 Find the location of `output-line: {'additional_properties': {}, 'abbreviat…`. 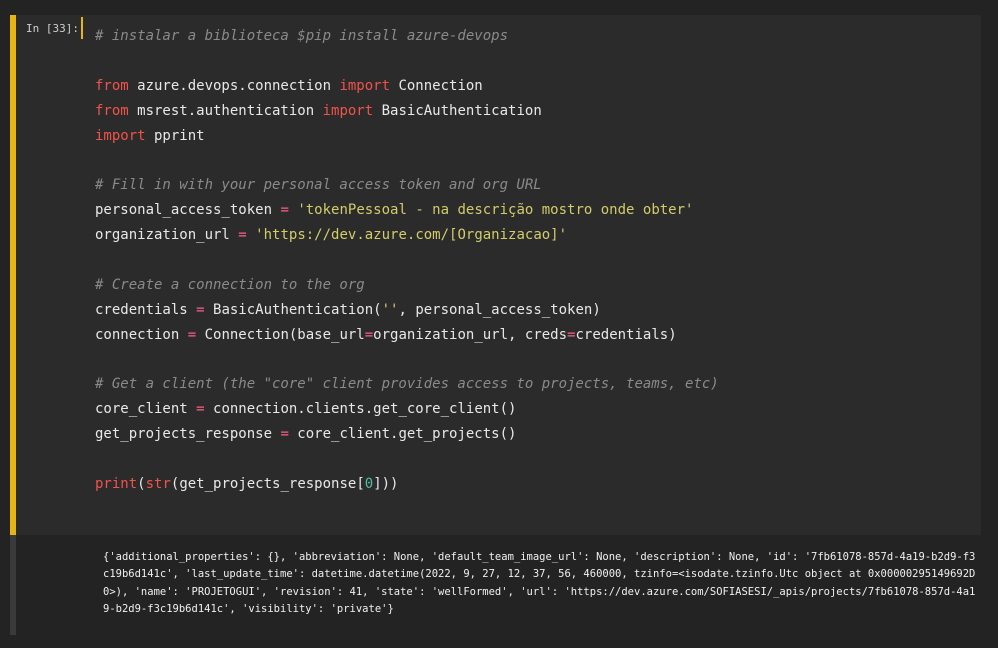

output-line: {'additional_properties': {}, 'abbreviat… is located at coordinates (539, 557).